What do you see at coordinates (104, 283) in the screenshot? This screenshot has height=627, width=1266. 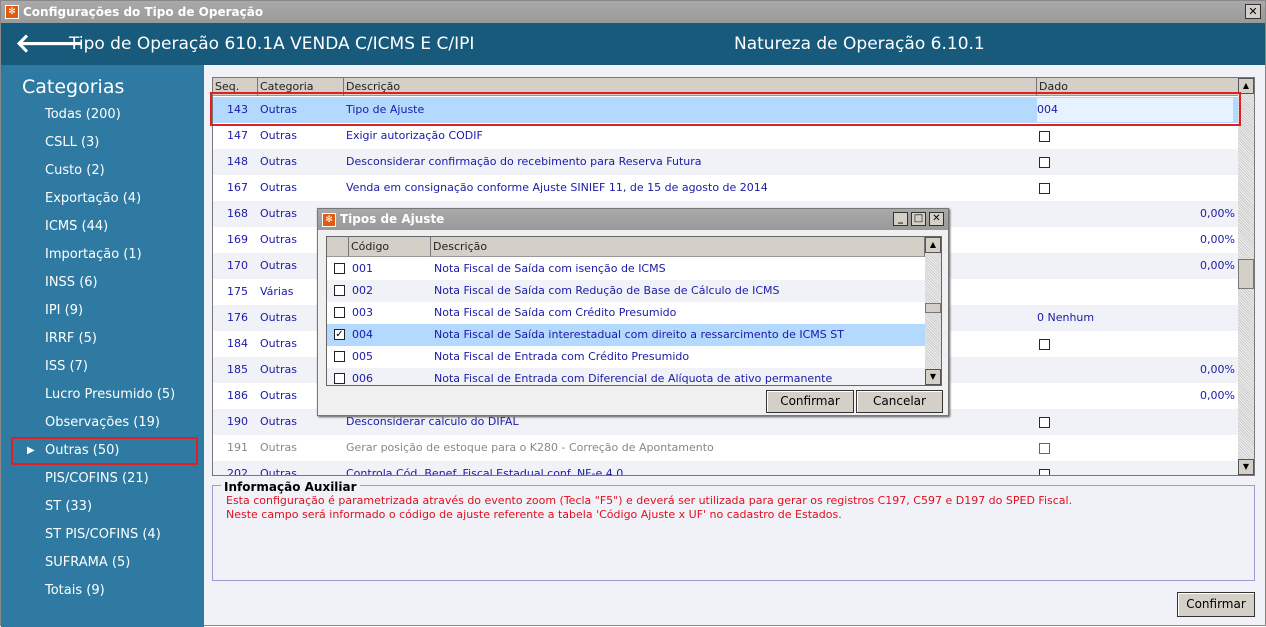 I see `sidebar-item: INSS (6)` at bounding box center [104, 283].